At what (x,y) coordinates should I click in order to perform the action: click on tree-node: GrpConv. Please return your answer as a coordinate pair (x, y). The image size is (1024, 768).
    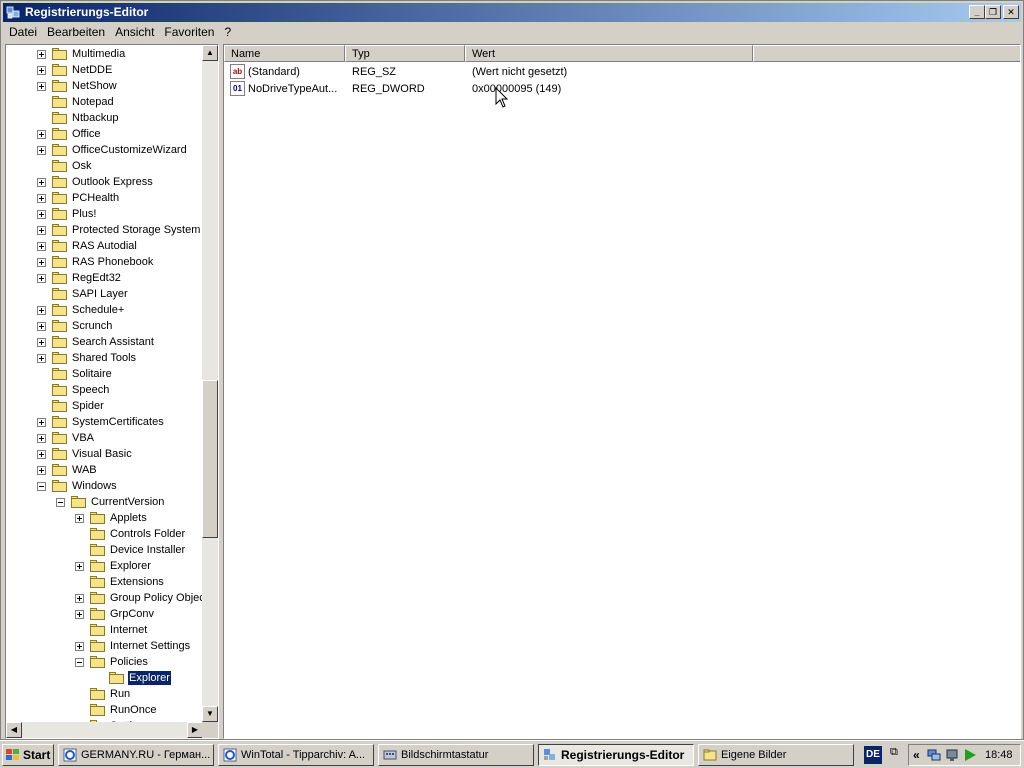
    Looking at the image, I should click on (104, 614).